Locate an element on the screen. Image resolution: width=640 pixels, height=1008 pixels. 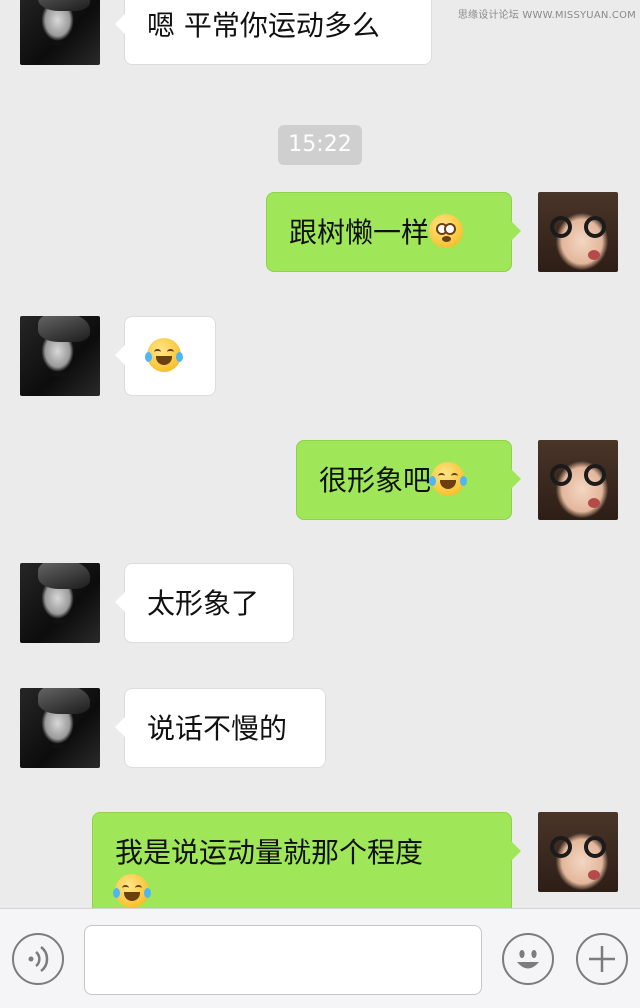
message-text: 很形象吧 is located at coordinates (375, 480).